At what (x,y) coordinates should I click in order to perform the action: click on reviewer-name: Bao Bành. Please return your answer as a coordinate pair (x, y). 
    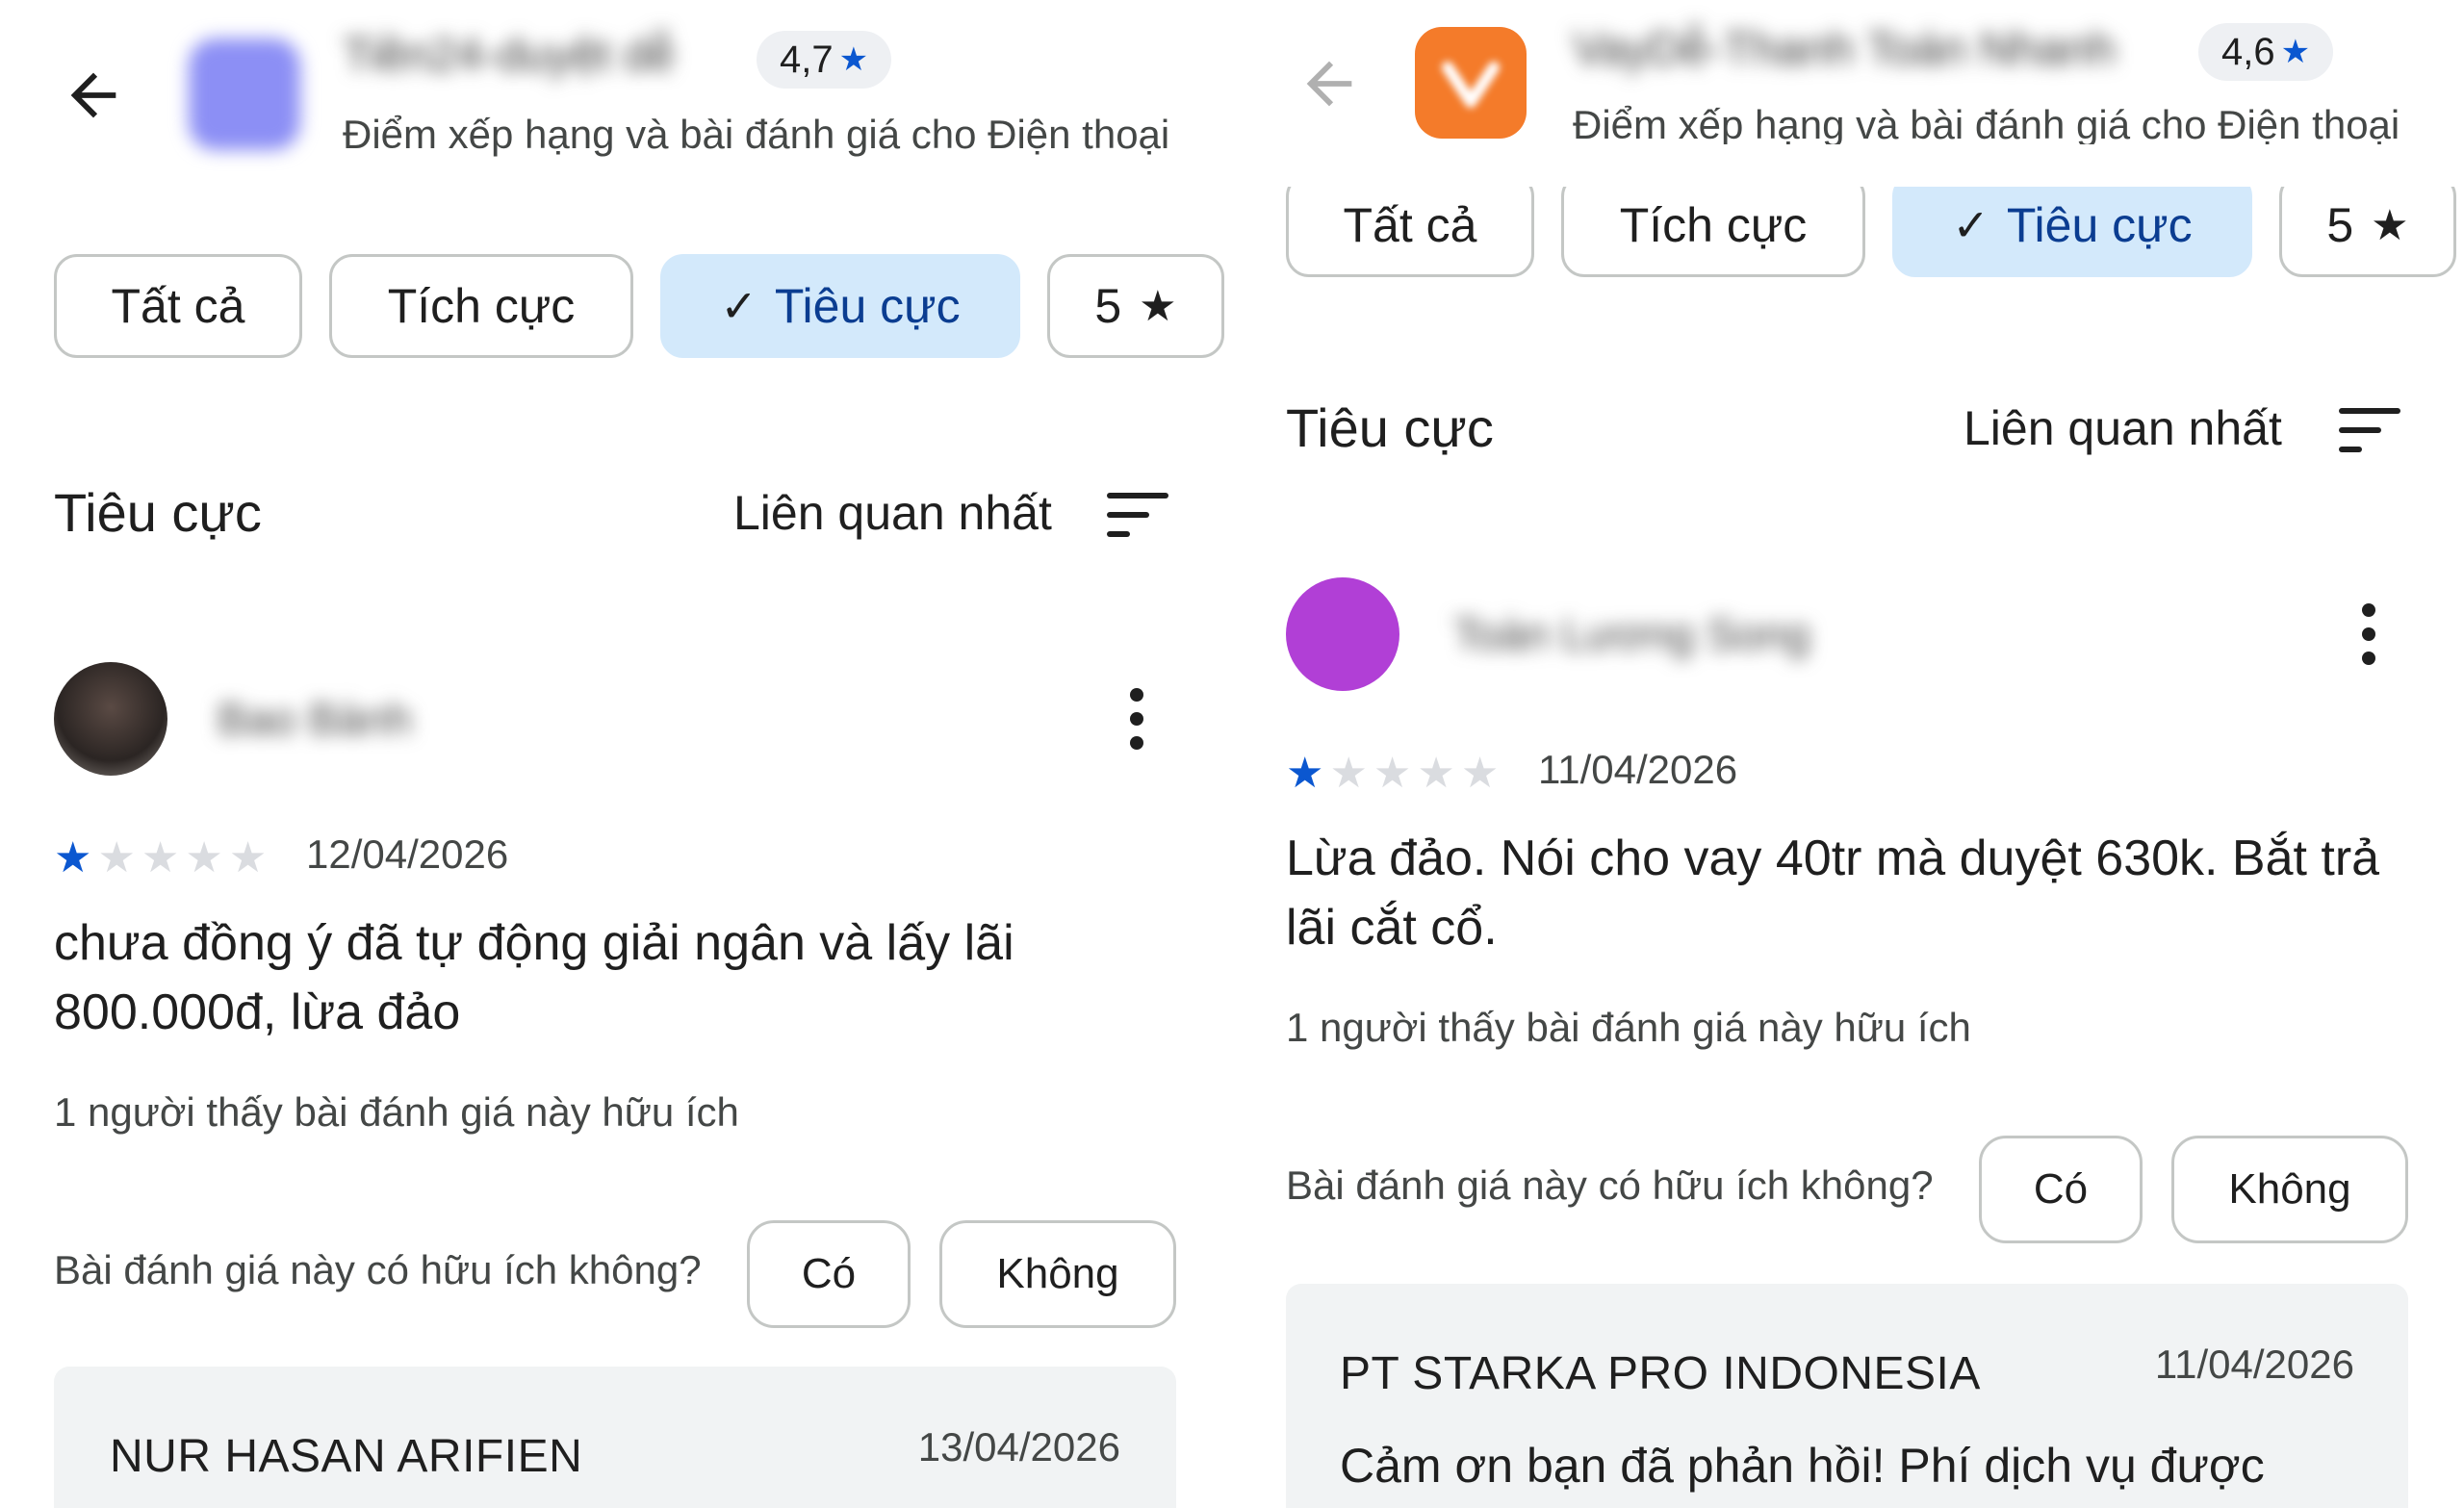
    Looking at the image, I should click on (315, 719).